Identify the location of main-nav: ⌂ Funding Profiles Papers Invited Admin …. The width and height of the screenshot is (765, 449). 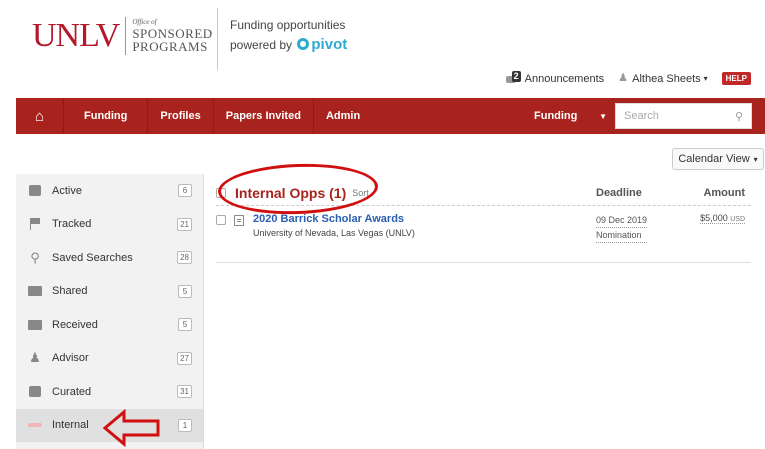
(390, 116).